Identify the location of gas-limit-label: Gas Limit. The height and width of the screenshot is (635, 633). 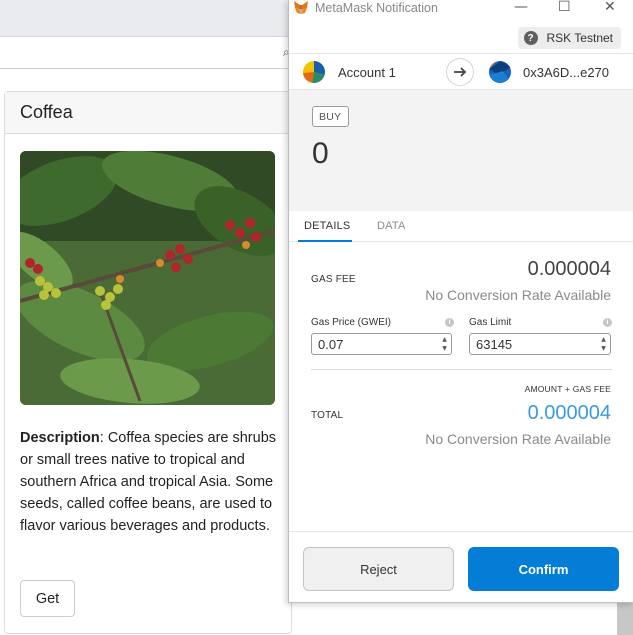
(490, 322).